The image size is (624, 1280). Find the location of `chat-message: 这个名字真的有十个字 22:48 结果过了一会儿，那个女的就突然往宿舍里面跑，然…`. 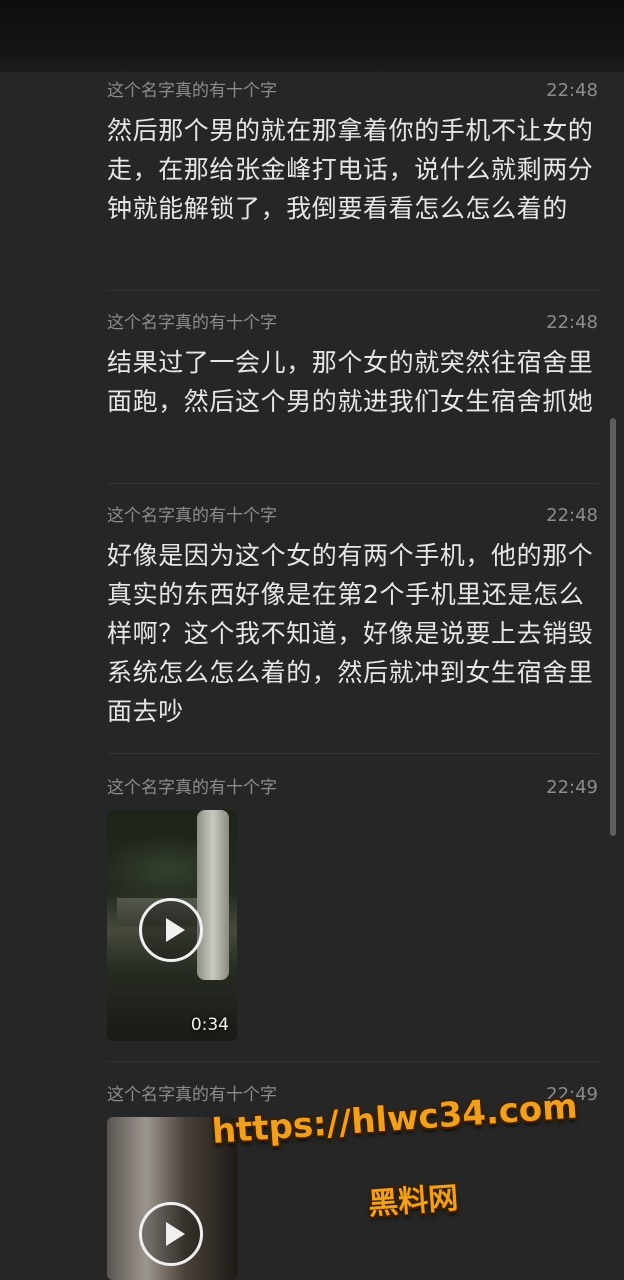

chat-message: 这个名字真的有十个字 22:48 结果过了一会儿，那个女的就突然往宿舍里面跑，然… is located at coordinates (352, 366).